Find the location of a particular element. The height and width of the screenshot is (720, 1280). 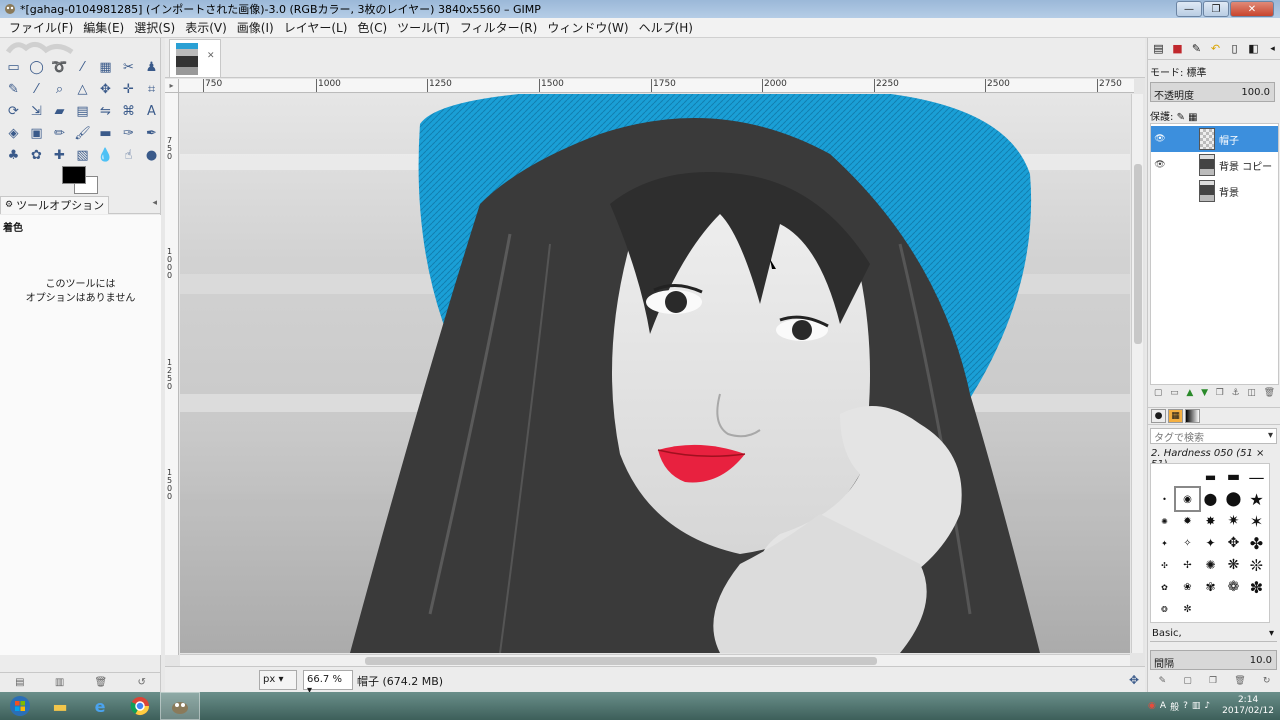

volume-icon: ♪ is located at coordinates (1207, 706).